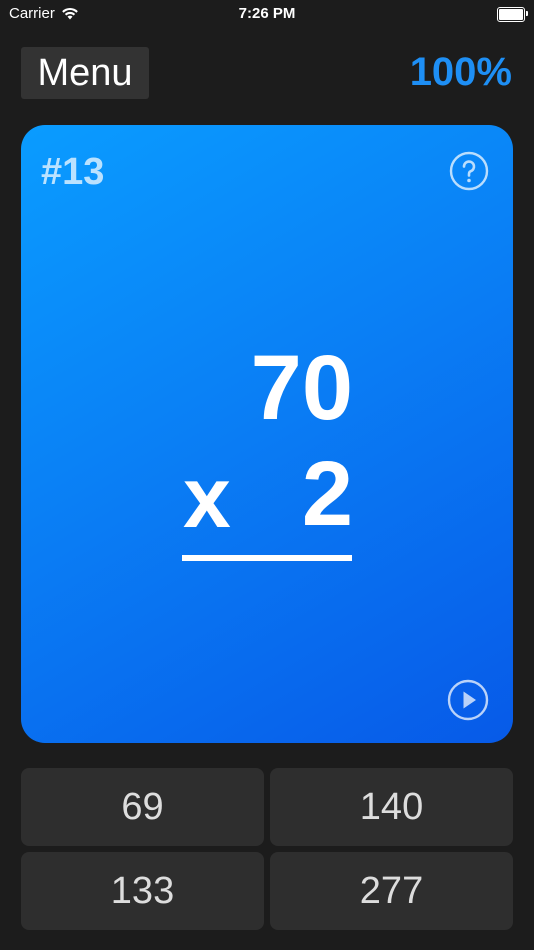 This screenshot has height=950, width=534. I want to click on status-time: 7:26 PM, so click(267, 13).